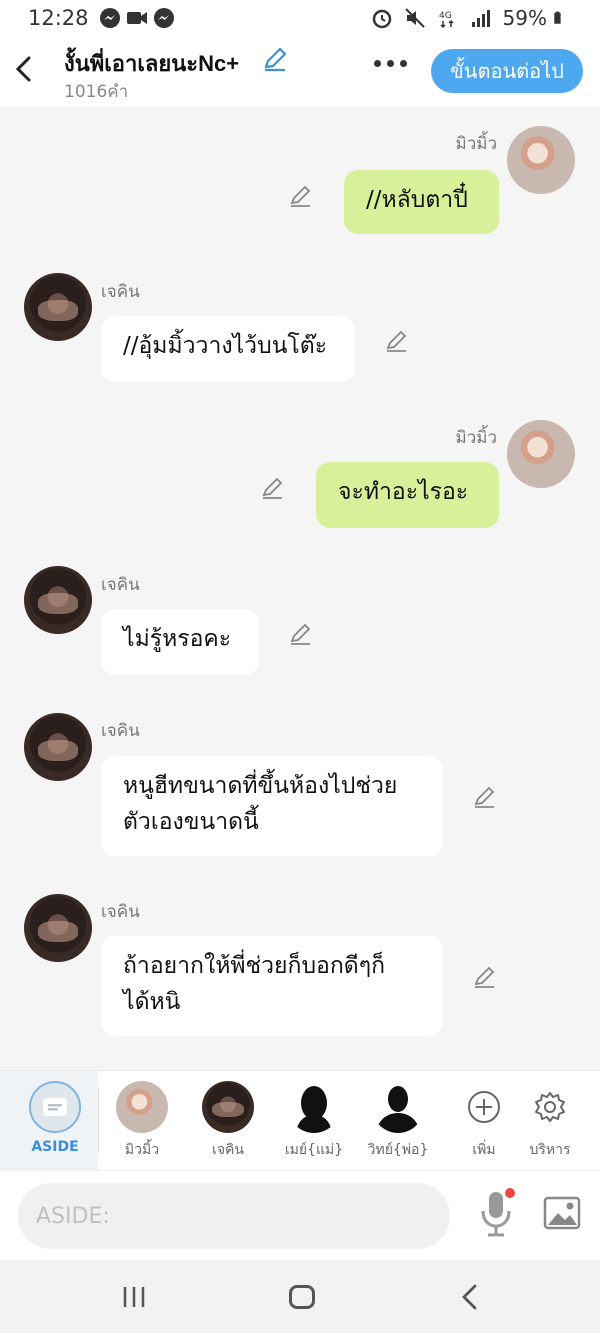 The height and width of the screenshot is (1333, 600). I want to click on character-jakin: เจคิน, so click(228, 1121).